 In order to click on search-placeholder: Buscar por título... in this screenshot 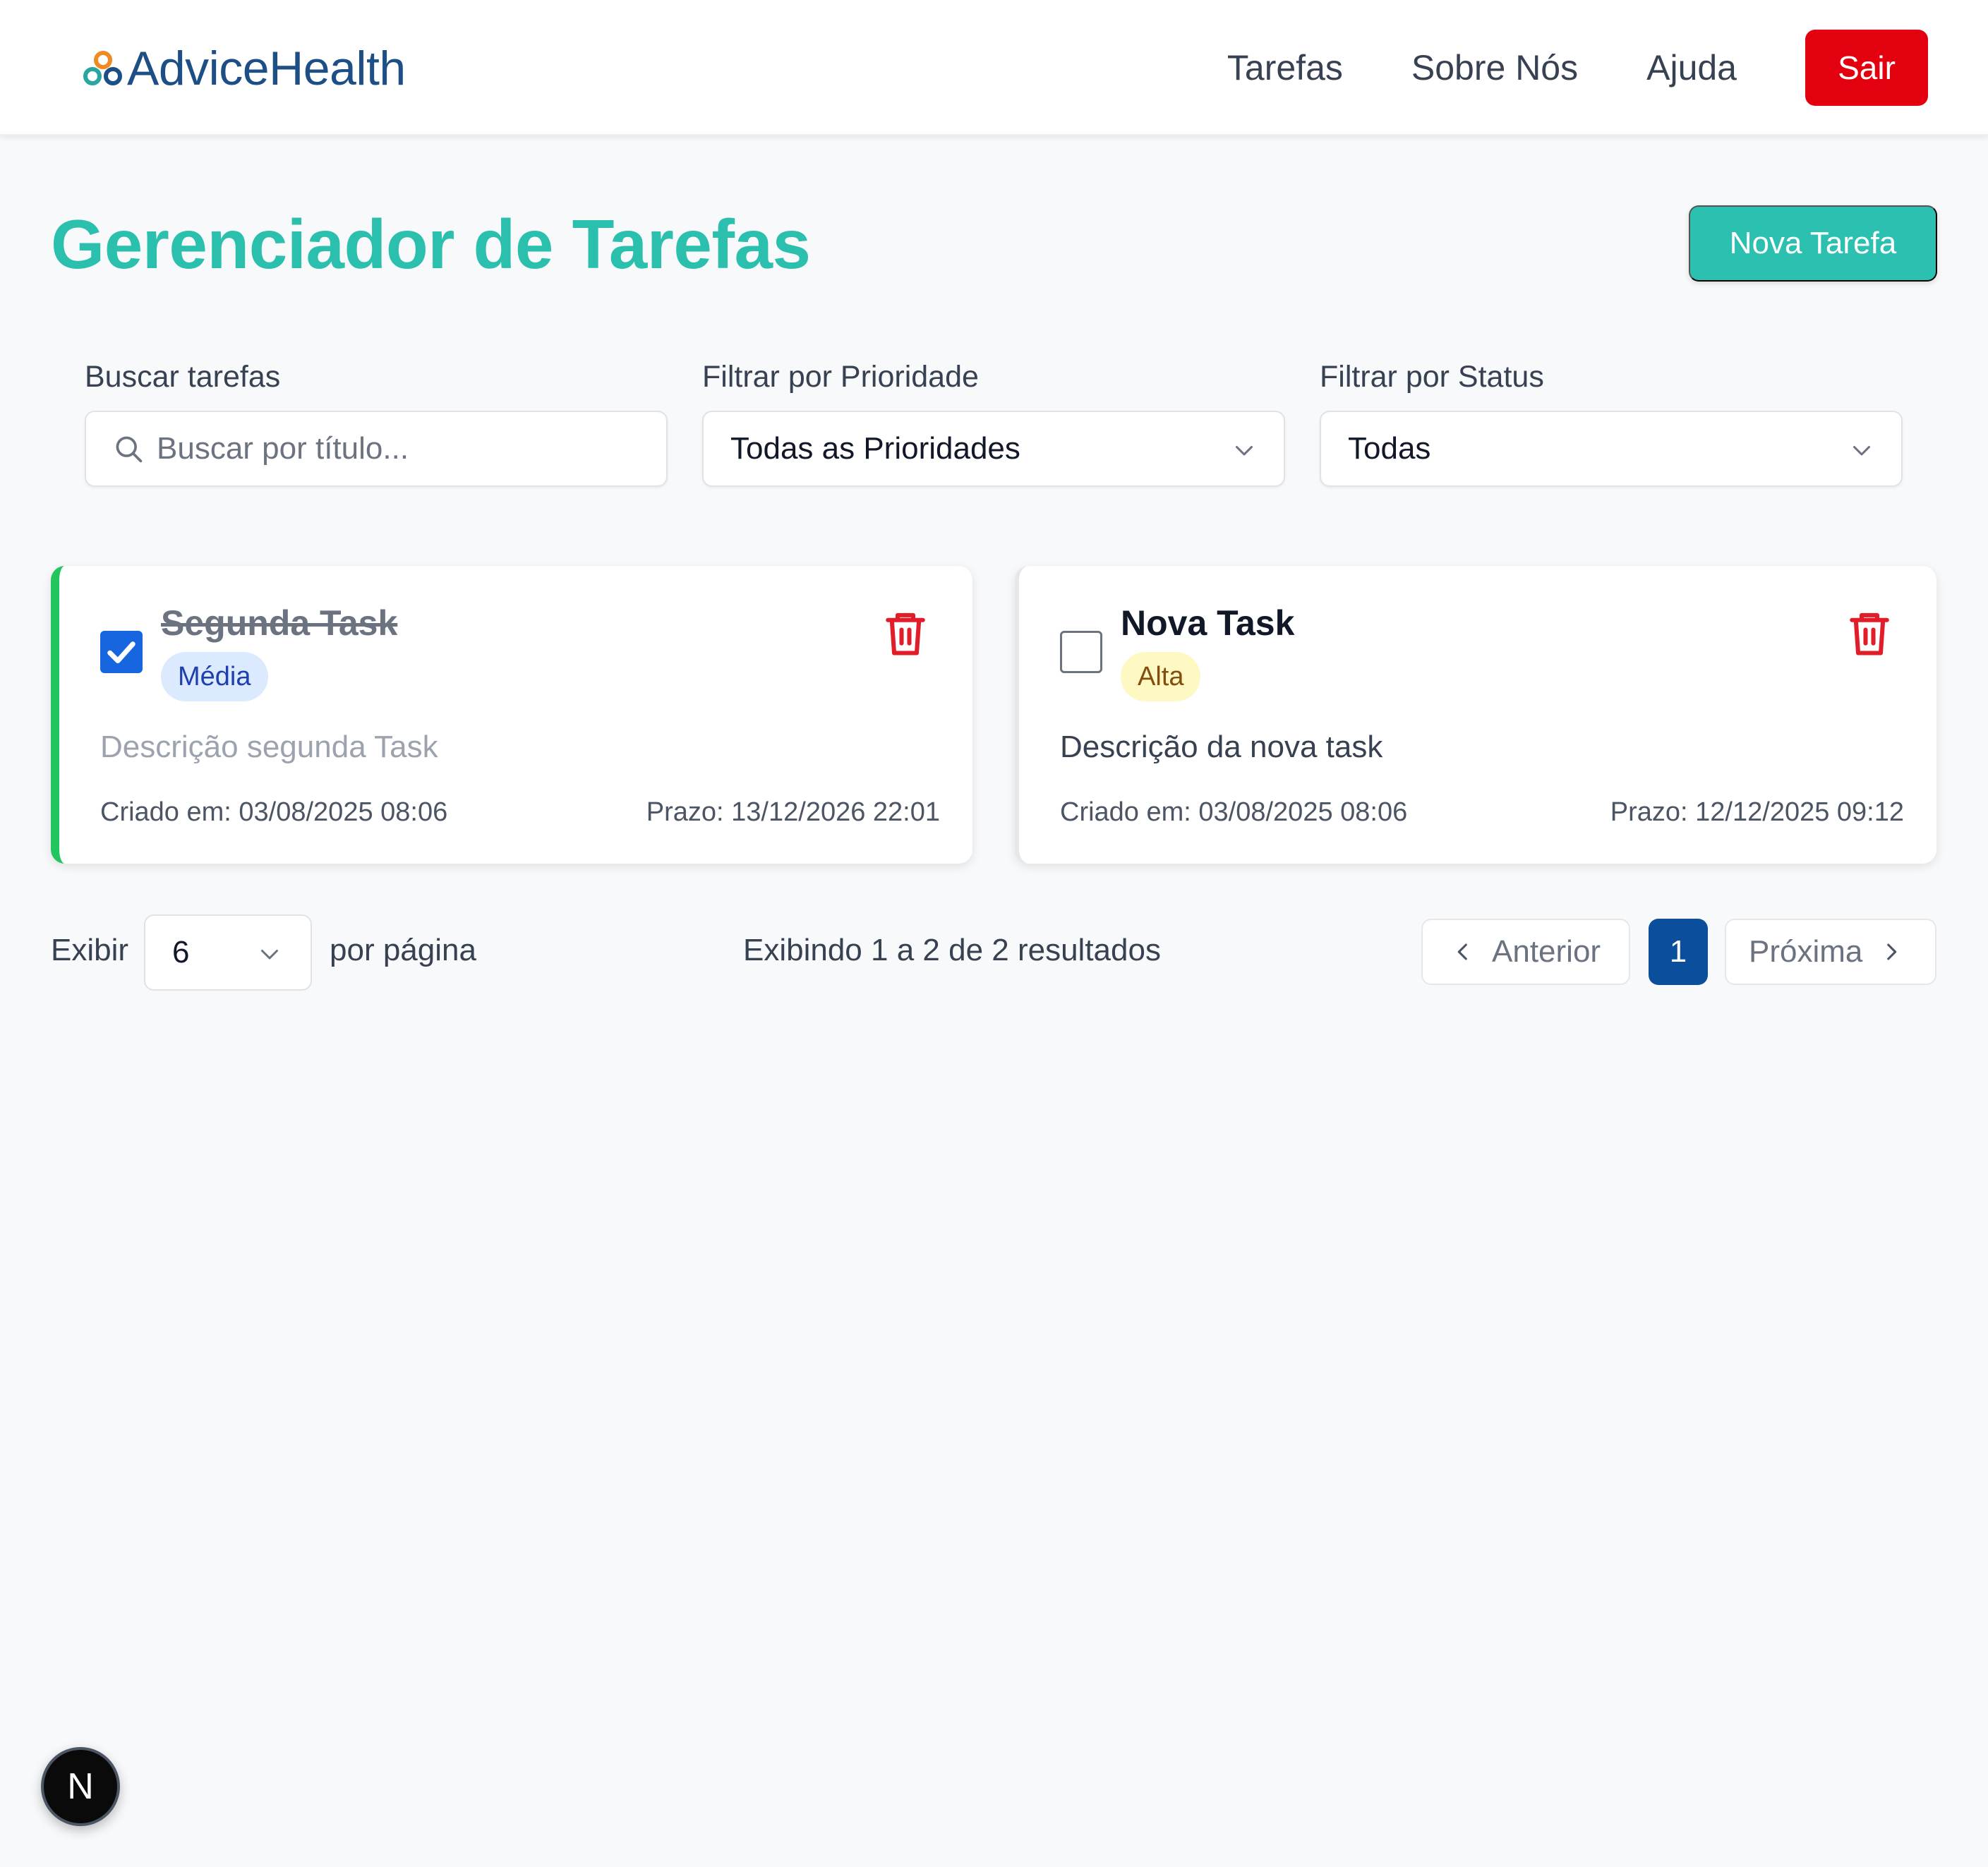, I will do `click(283, 448)`.